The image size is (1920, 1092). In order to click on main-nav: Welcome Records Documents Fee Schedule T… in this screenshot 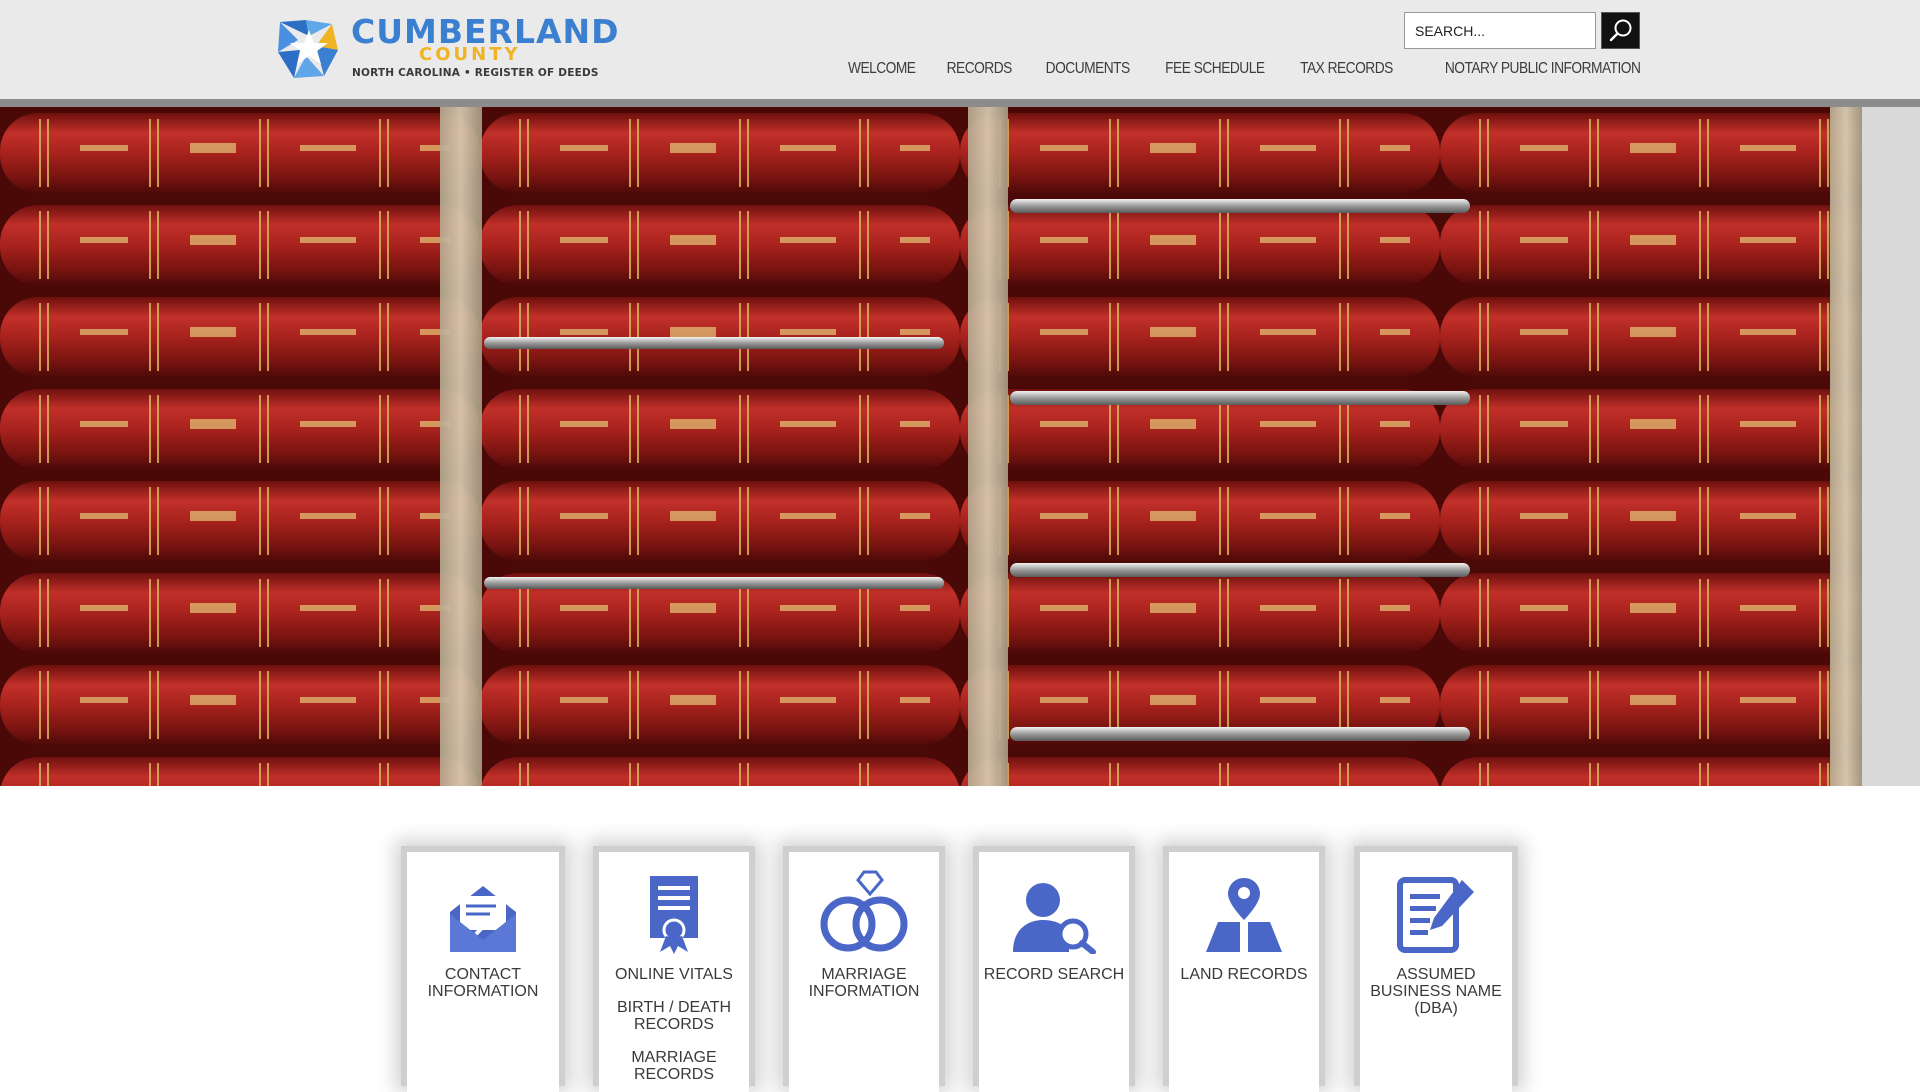, I will do `click(1228, 69)`.